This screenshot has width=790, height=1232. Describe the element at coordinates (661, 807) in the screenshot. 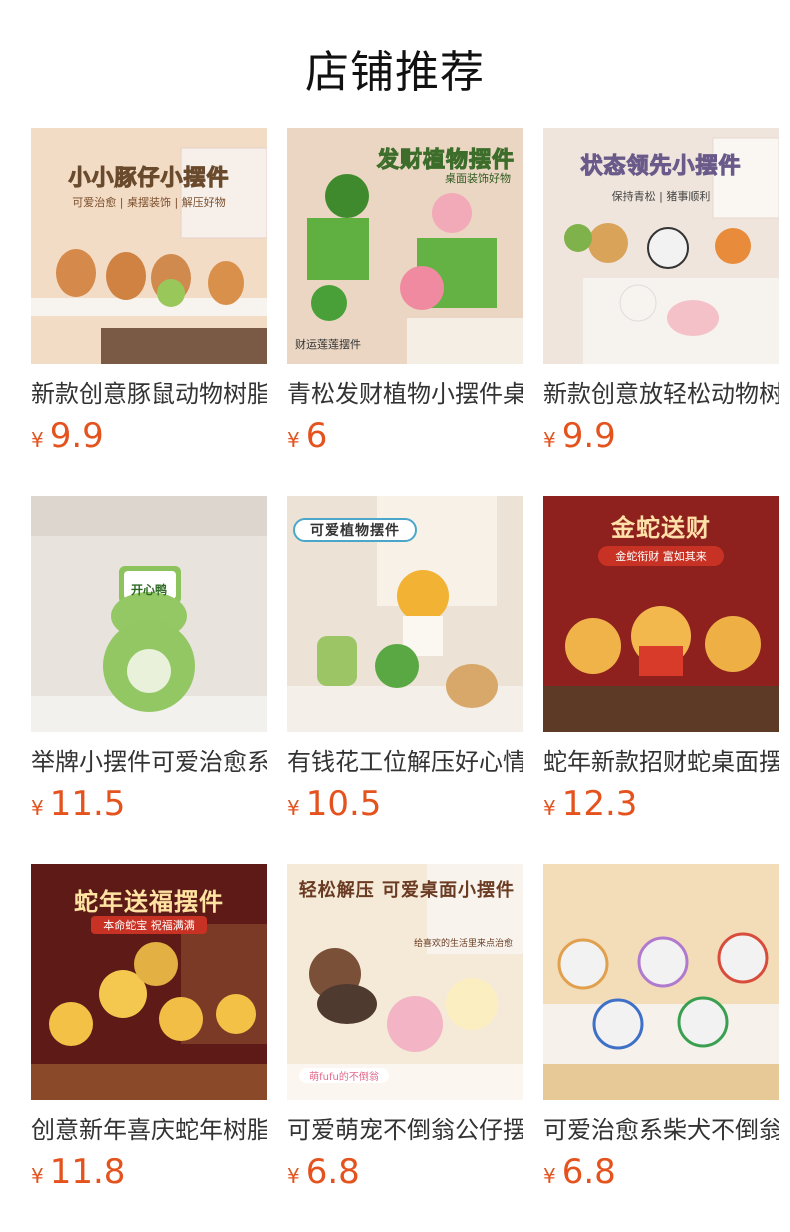

I see `product-price: ¥12.3` at that location.